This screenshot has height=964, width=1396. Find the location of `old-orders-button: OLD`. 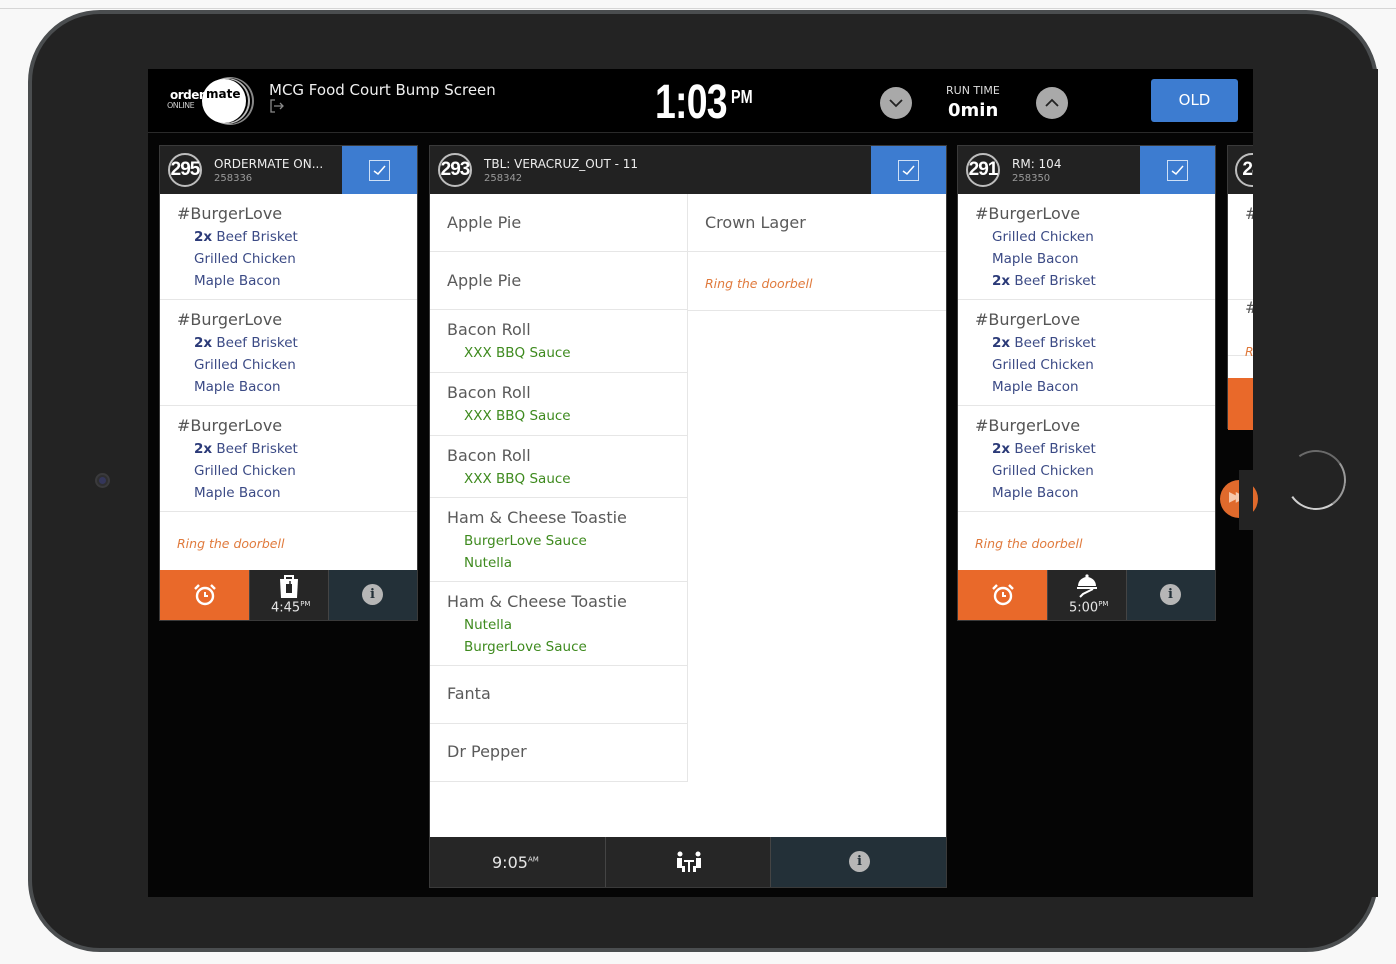

old-orders-button: OLD is located at coordinates (1194, 100).